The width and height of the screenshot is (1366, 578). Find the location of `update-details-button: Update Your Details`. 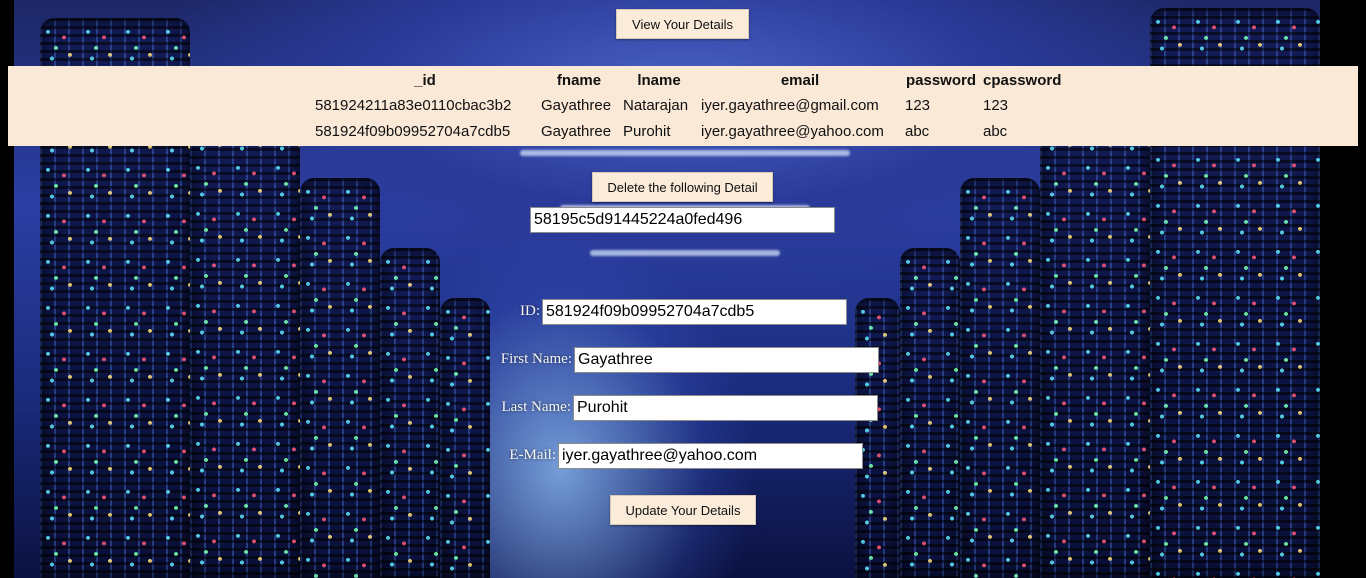

update-details-button: Update Your Details is located at coordinates (683, 510).